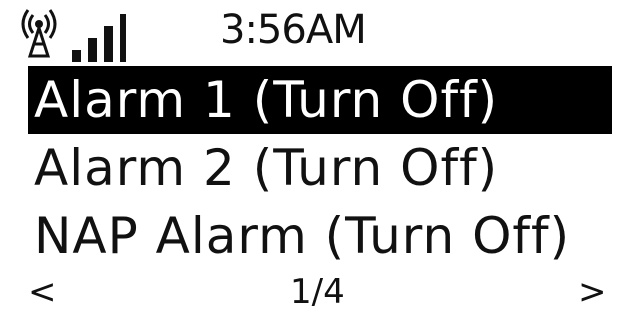  I want to click on prev-page-button: <, so click(42, 292).